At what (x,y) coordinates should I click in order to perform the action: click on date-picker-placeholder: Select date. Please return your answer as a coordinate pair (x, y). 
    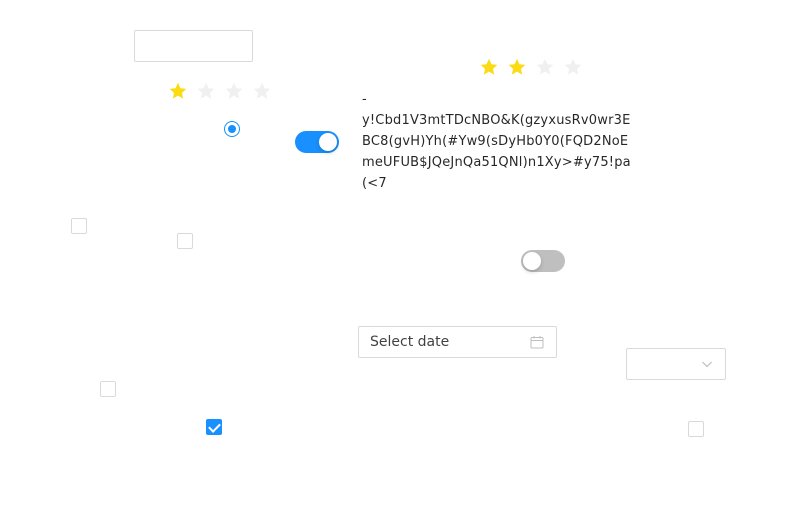
    Looking at the image, I should click on (410, 342).